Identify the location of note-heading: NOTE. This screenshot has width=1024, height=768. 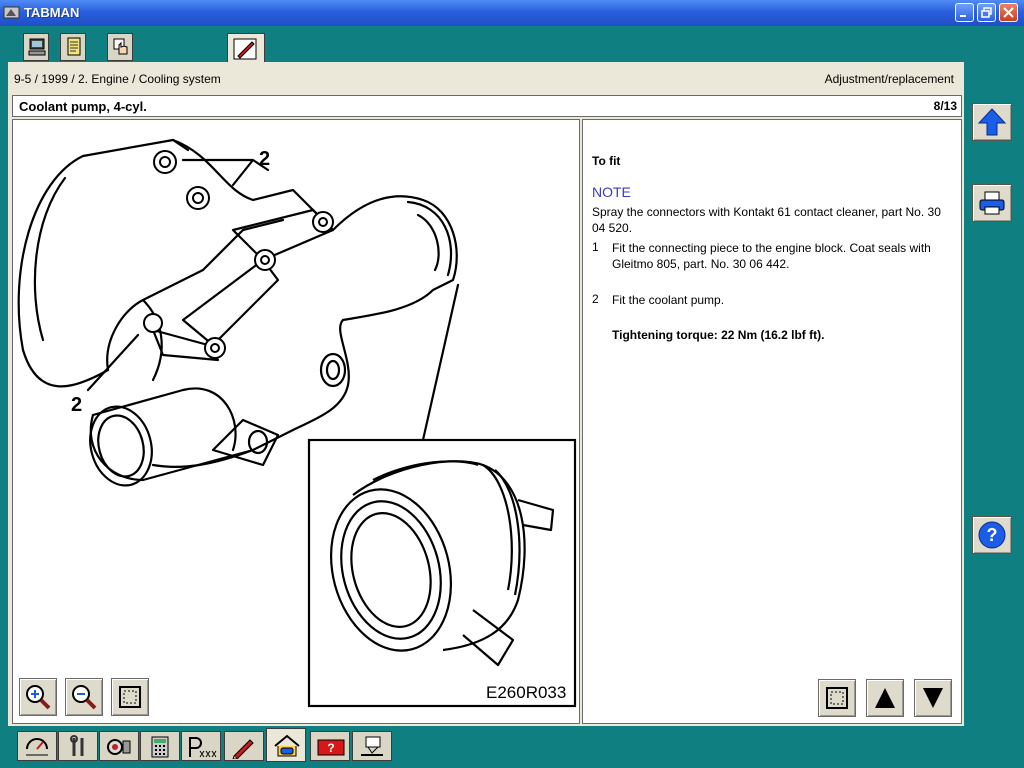
(611, 192).